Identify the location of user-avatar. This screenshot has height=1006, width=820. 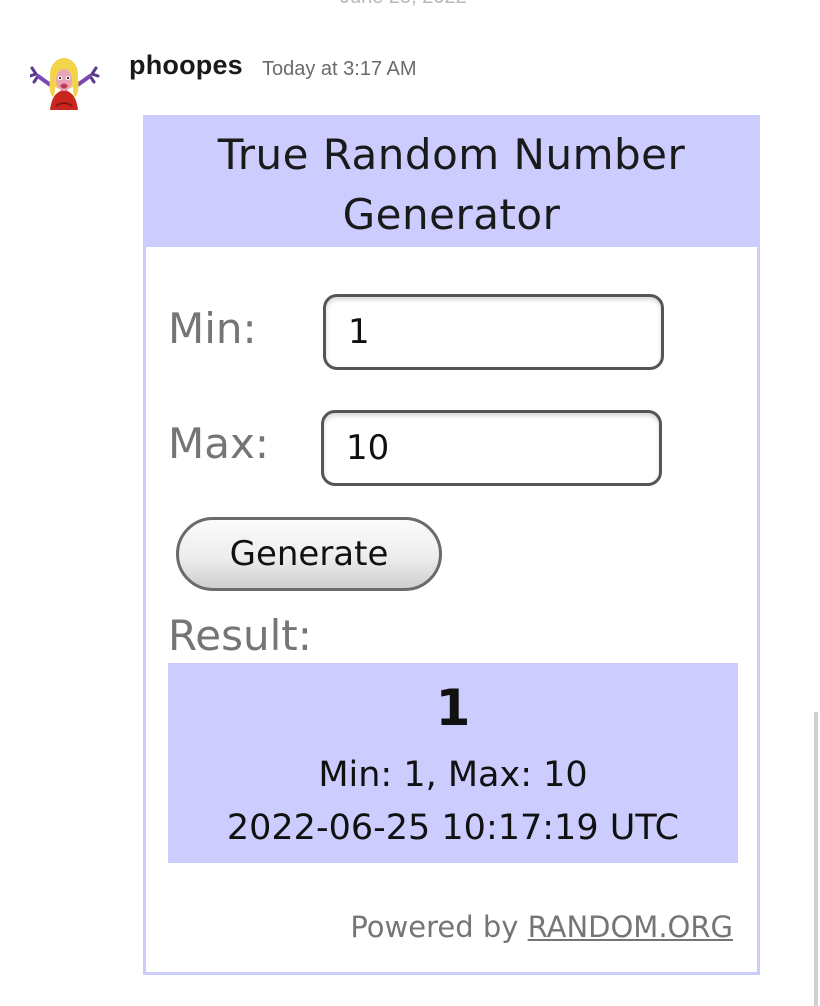
(65, 84).